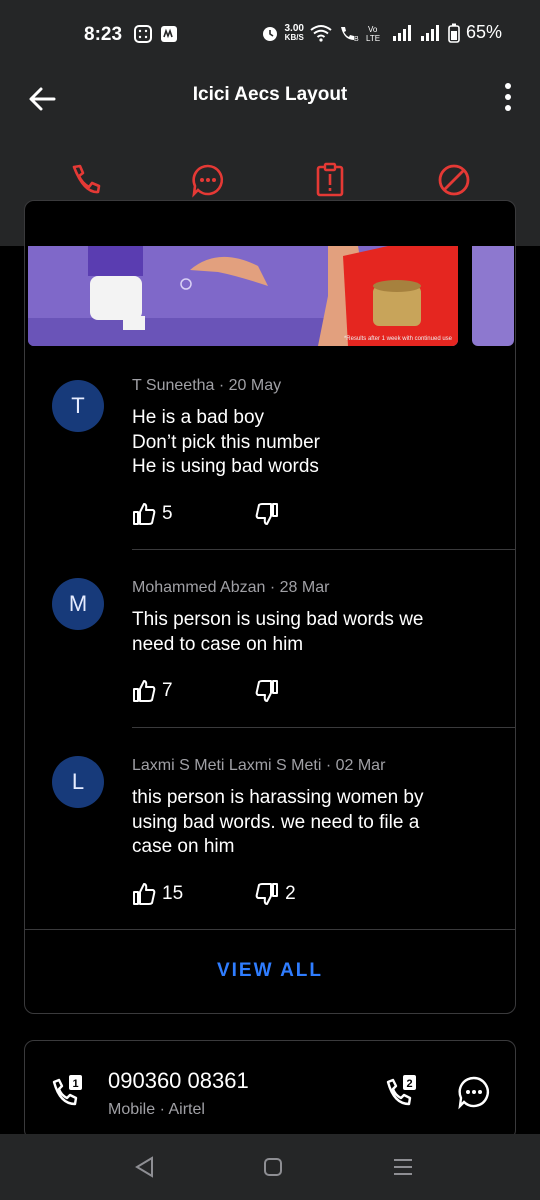  I want to click on network-speed: 3.00 KB/S, so click(294, 32).